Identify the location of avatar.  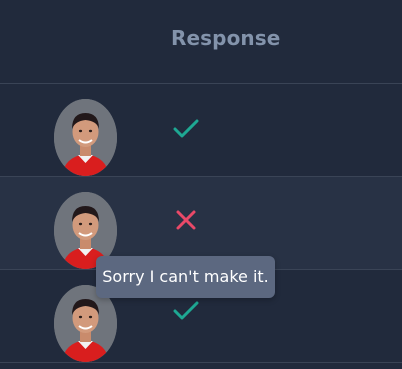
(85, 137).